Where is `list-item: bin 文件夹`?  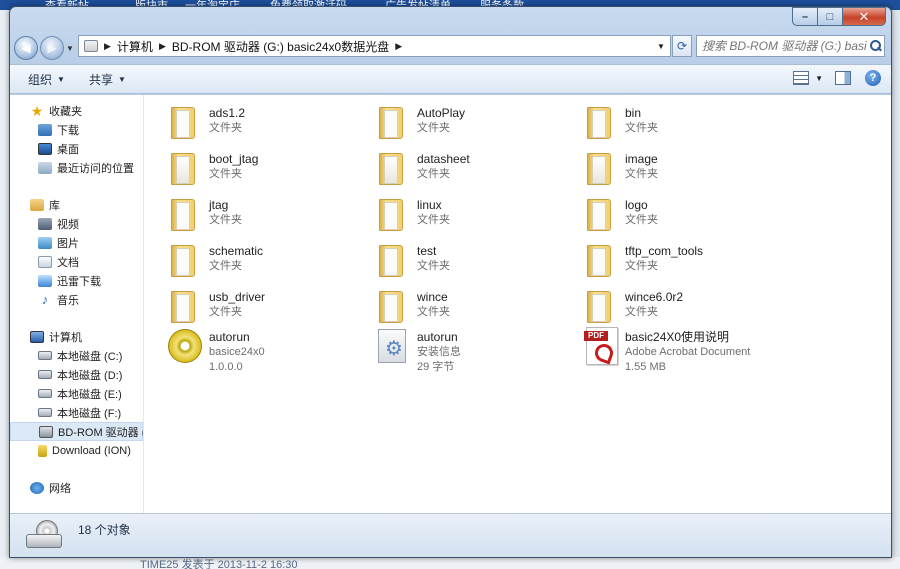
list-item: bin 文件夹 is located at coordinates (684, 125).